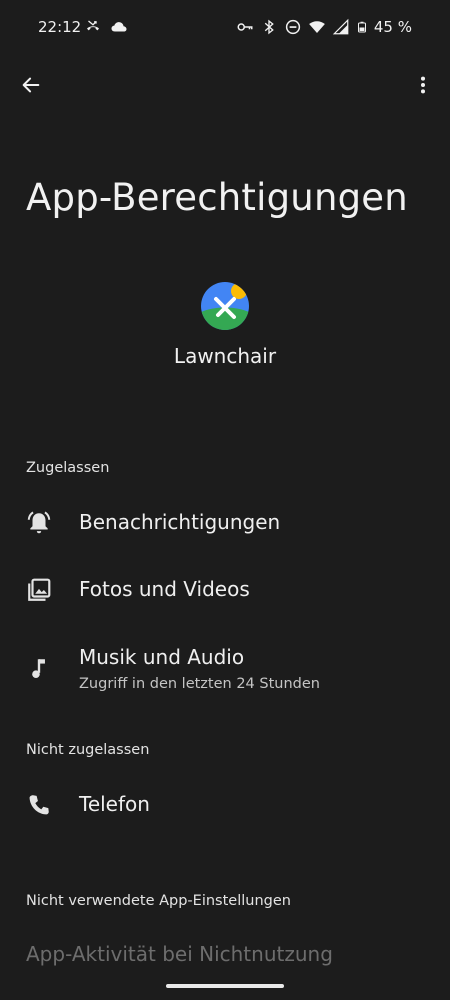 The height and width of the screenshot is (1000, 450). I want to click on more-vert-icon, so click(423, 85).